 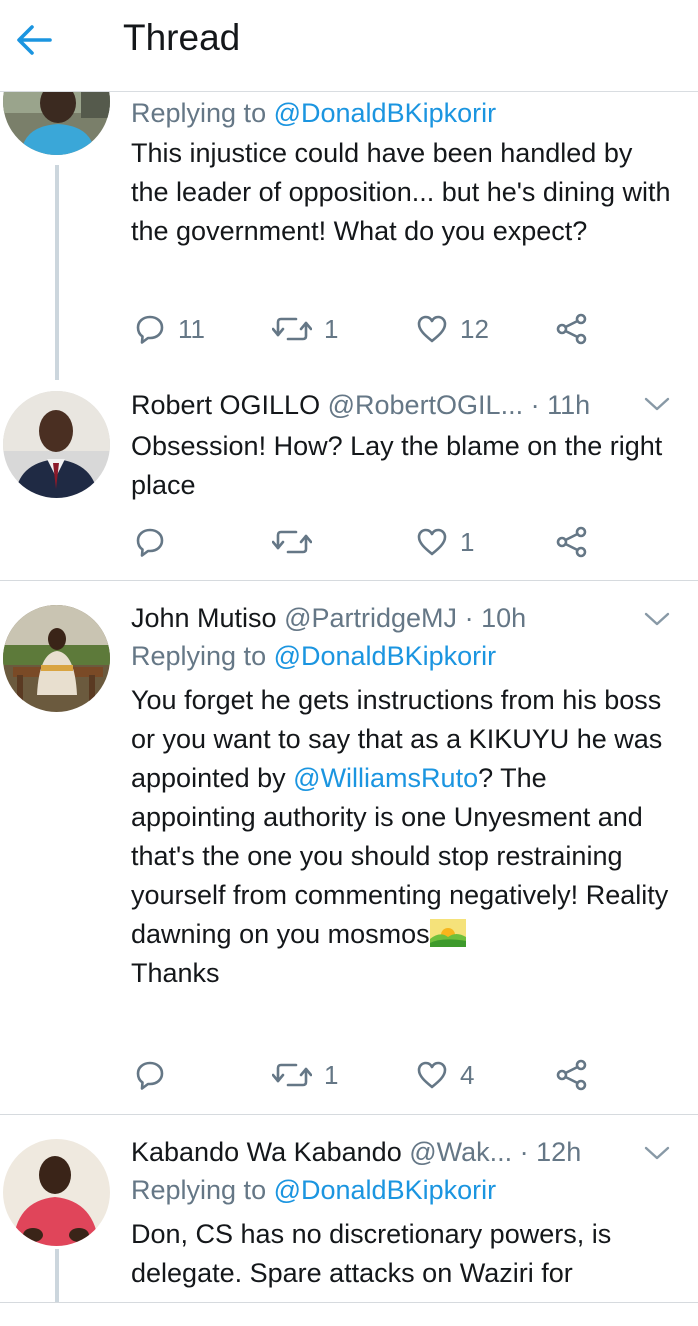 What do you see at coordinates (560, 405) in the screenshot?
I see `tweet-time: · 11h` at bounding box center [560, 405].